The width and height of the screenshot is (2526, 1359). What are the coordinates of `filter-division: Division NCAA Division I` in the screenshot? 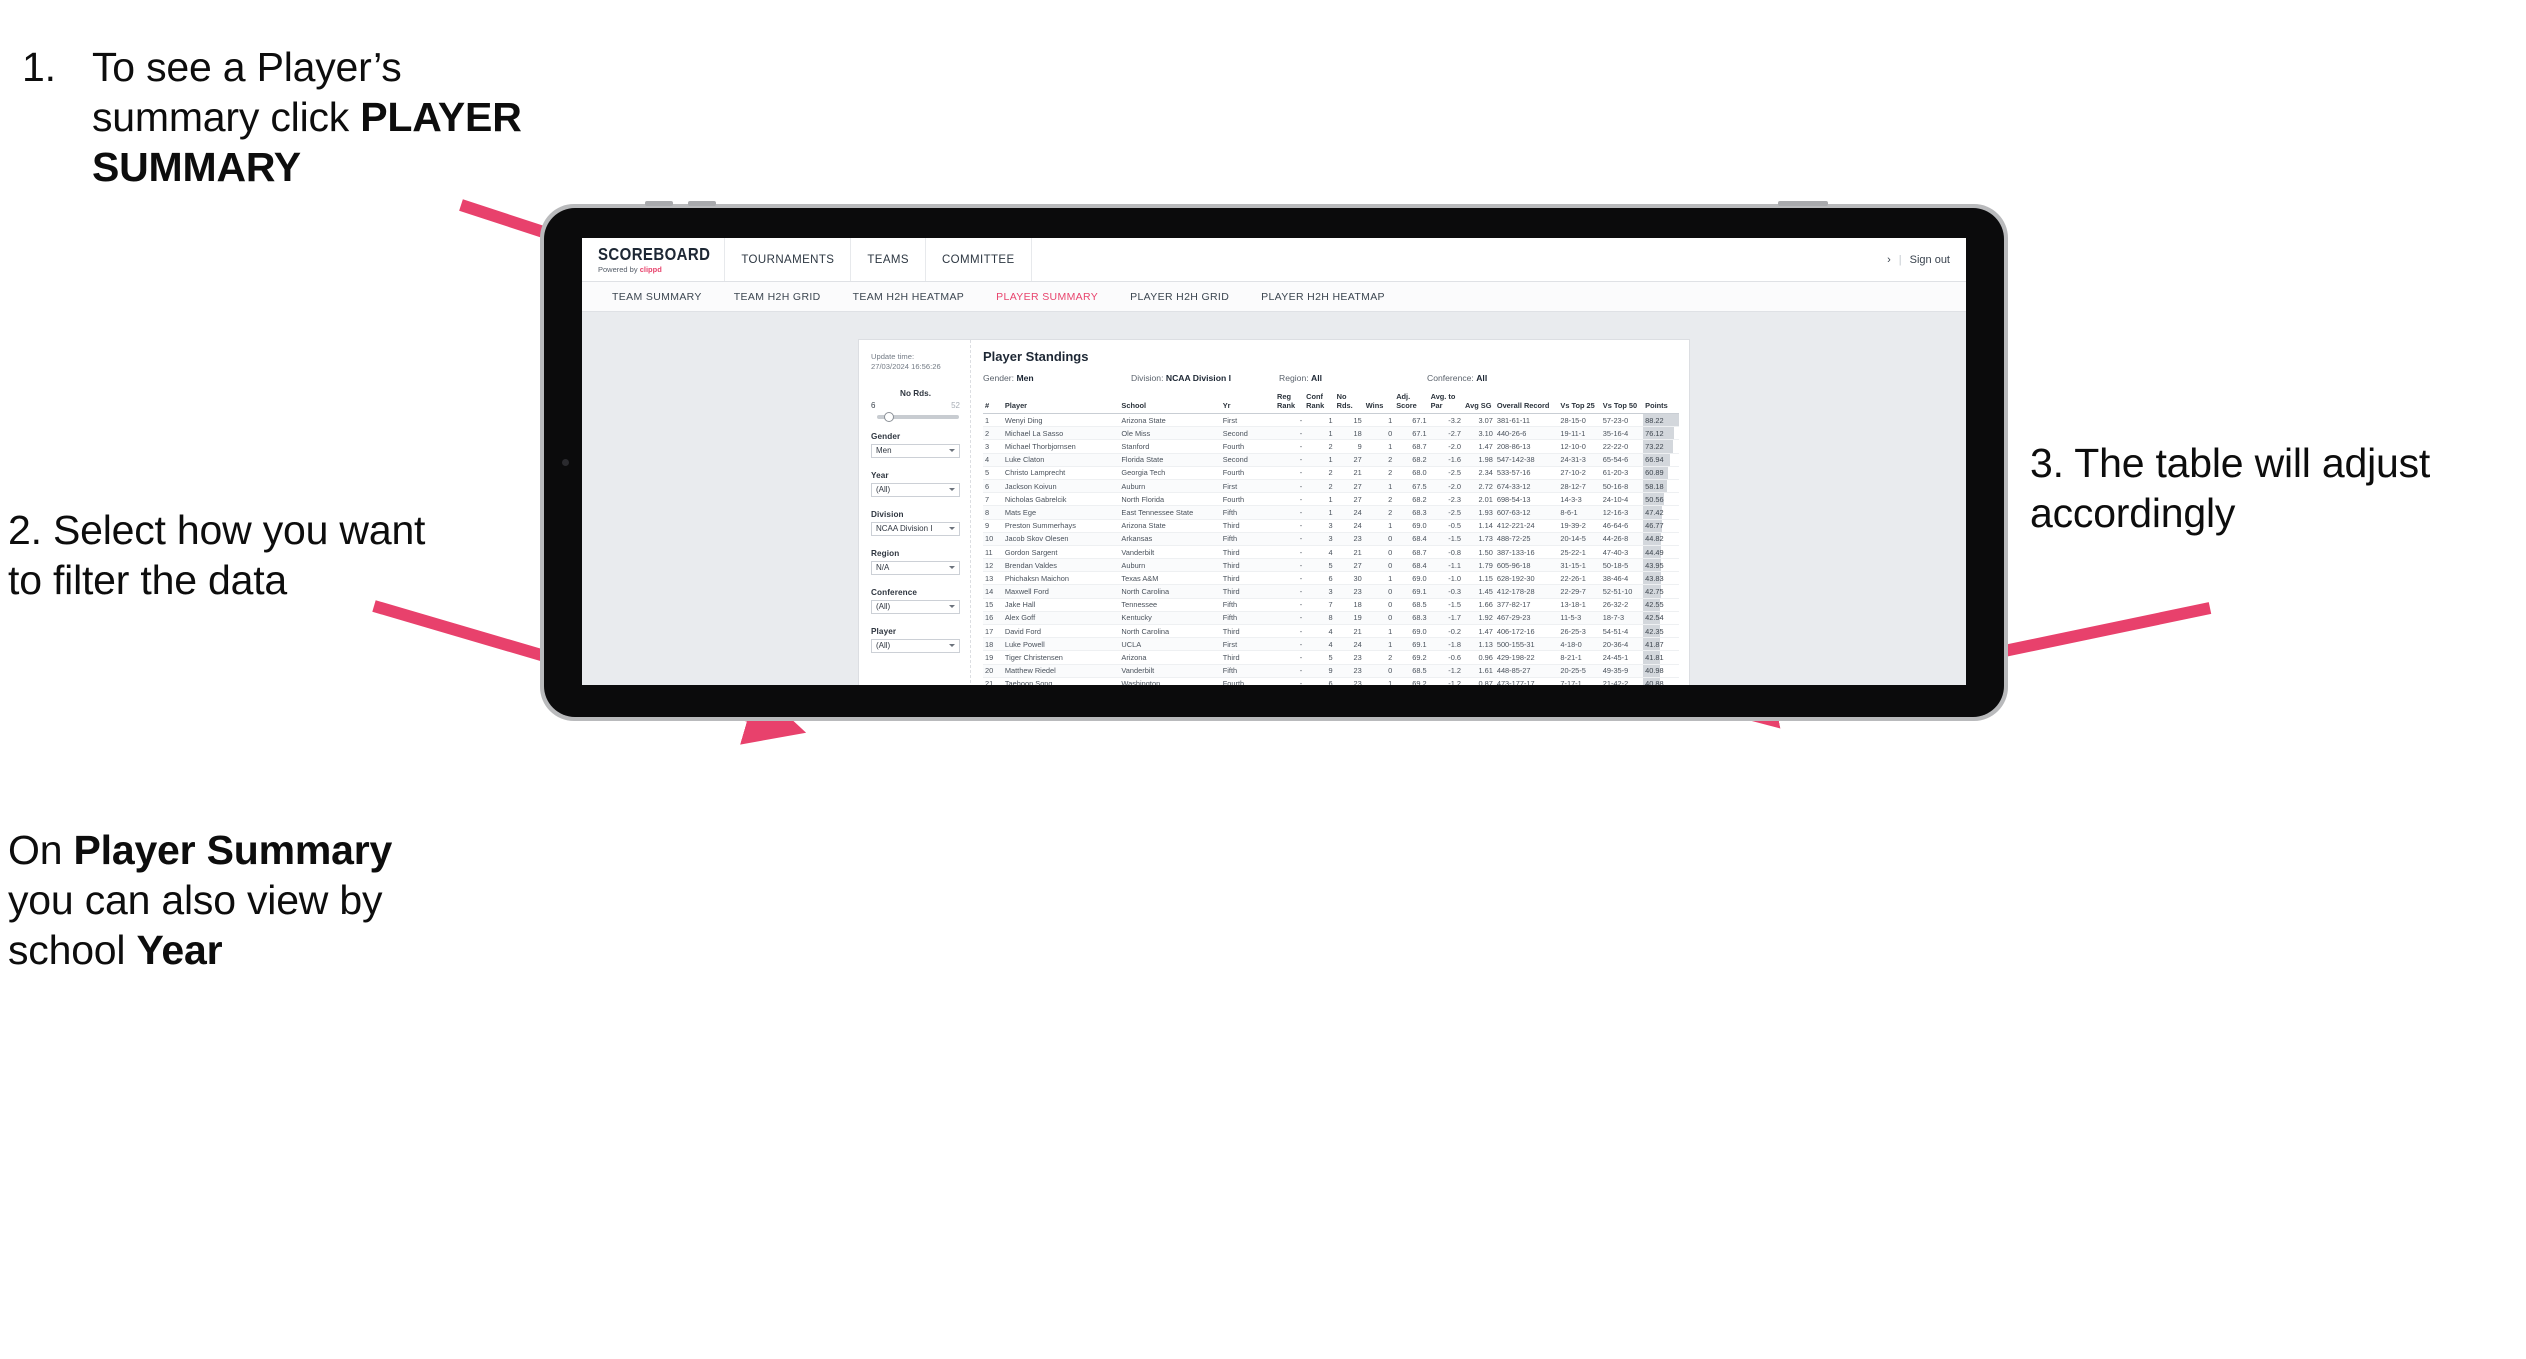 It's located at (915, 523).